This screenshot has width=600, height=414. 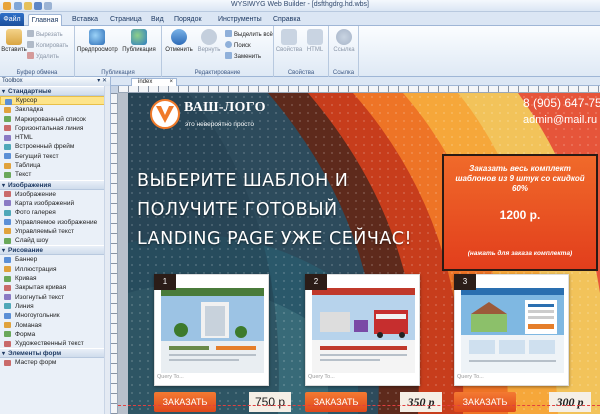 I want to click on window-title: WYSIWYG Web Builder - [dsfthgdrg.hd.wbs], so click(x=300, y=4).